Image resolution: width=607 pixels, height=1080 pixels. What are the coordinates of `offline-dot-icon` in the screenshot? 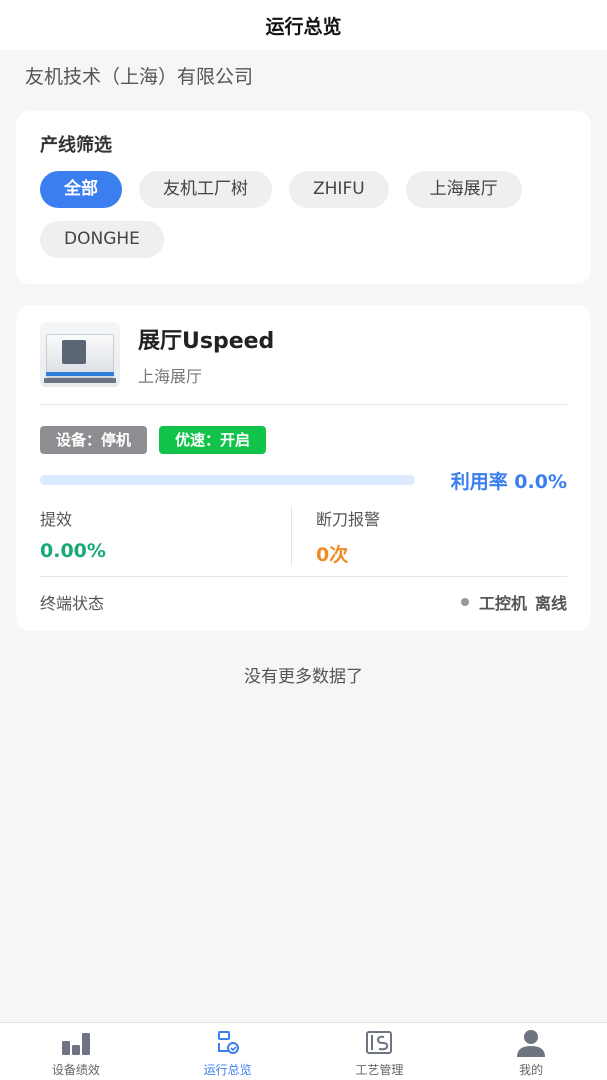 It's located at (464, 601).